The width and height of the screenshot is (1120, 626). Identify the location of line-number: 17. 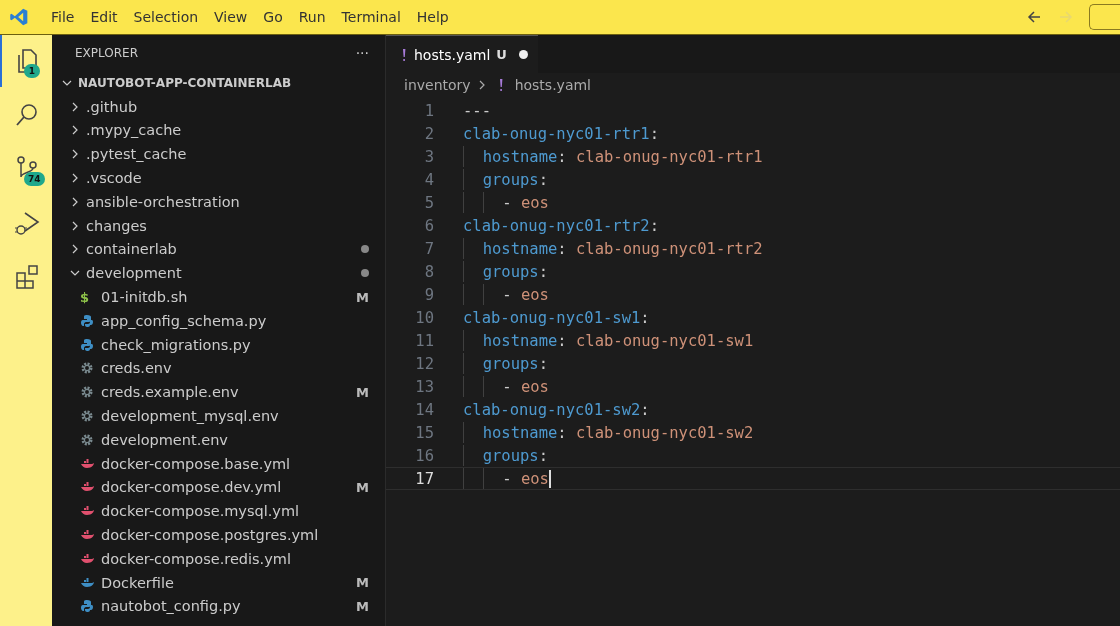
(424, 478).